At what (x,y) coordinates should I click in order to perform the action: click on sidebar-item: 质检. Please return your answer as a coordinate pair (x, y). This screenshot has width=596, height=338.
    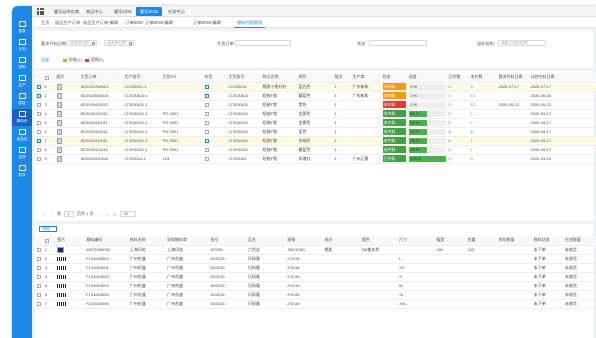
    Looking at the image, I should click on (22, 99).